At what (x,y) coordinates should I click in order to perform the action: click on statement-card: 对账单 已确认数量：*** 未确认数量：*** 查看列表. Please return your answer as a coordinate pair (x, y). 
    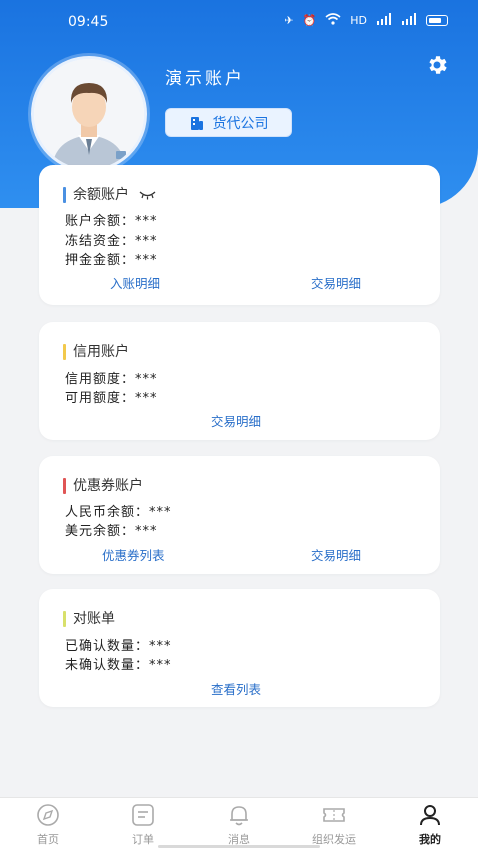
    Looking at the image, I should click on (239, 648).